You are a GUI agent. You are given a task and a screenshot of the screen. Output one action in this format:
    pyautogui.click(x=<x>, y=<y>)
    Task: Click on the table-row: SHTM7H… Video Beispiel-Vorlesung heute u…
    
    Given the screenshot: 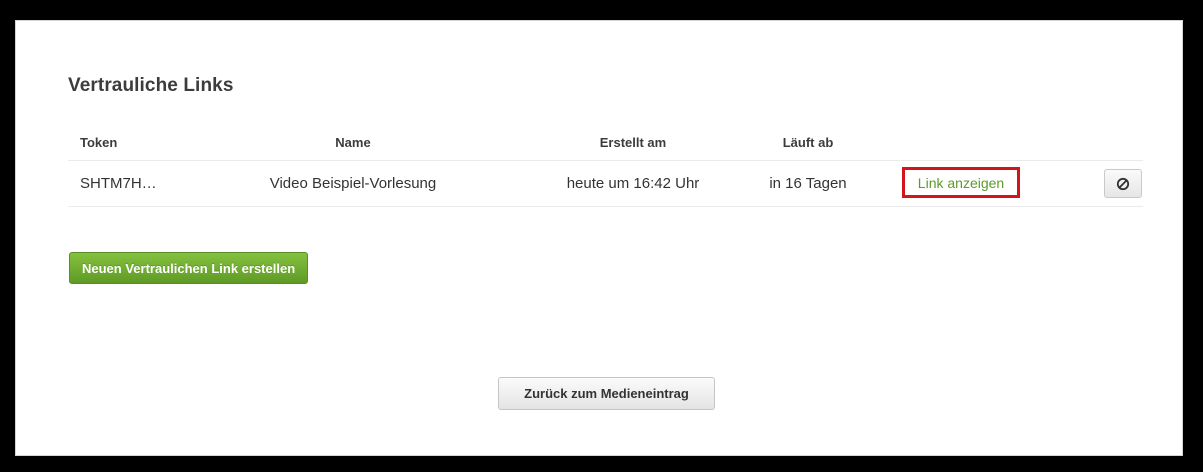 What is the action you would take?
    pyautogui.click(x=605, y=184)
    